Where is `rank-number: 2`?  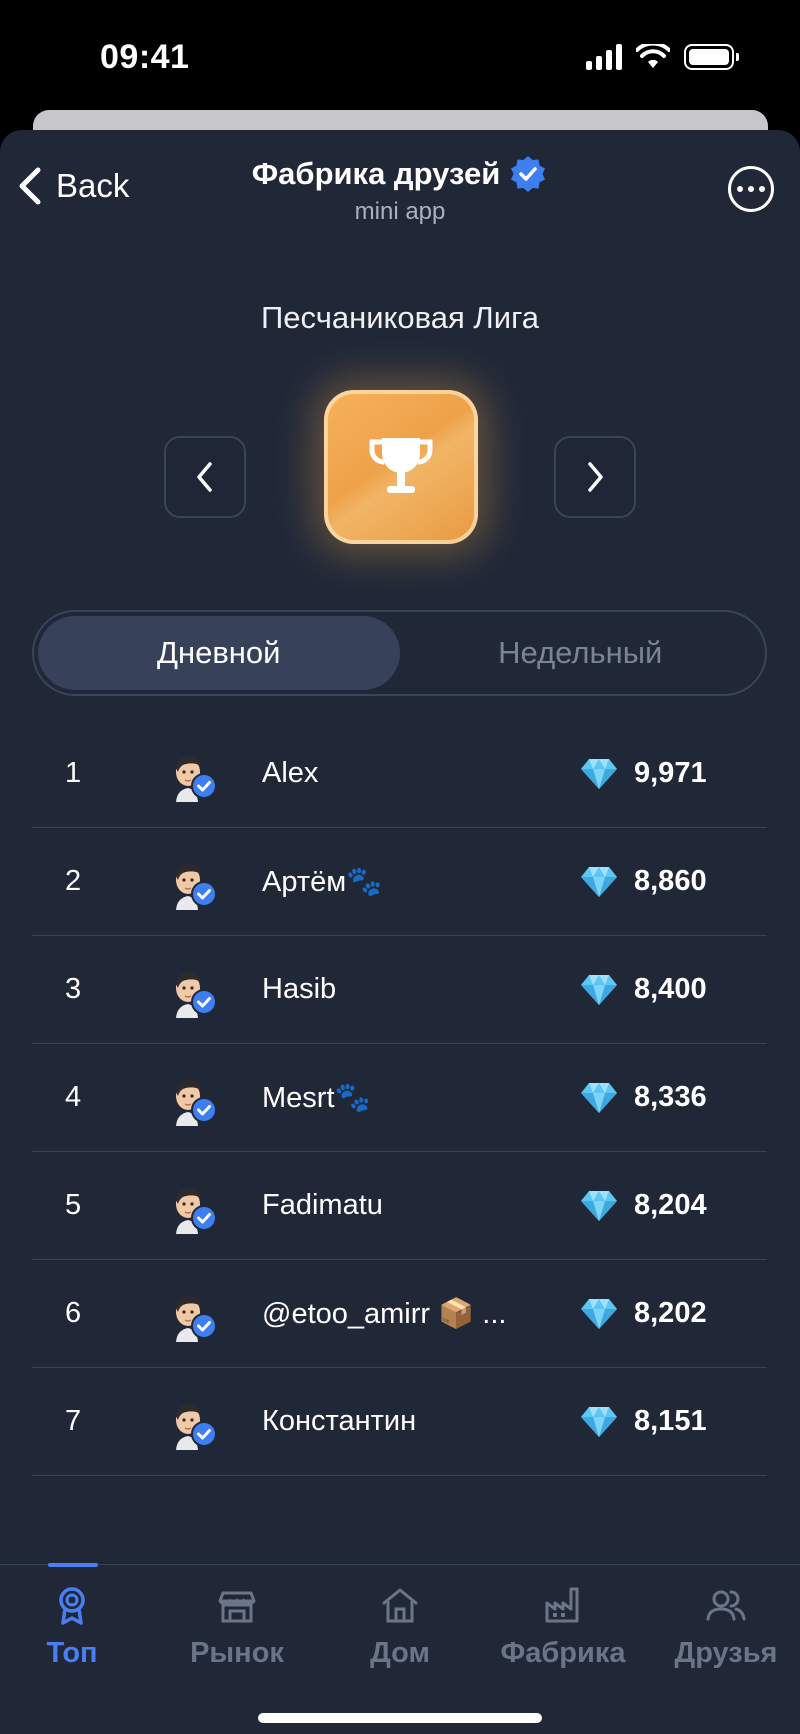 rank-number: 2 is located at coordinates (73, 881).